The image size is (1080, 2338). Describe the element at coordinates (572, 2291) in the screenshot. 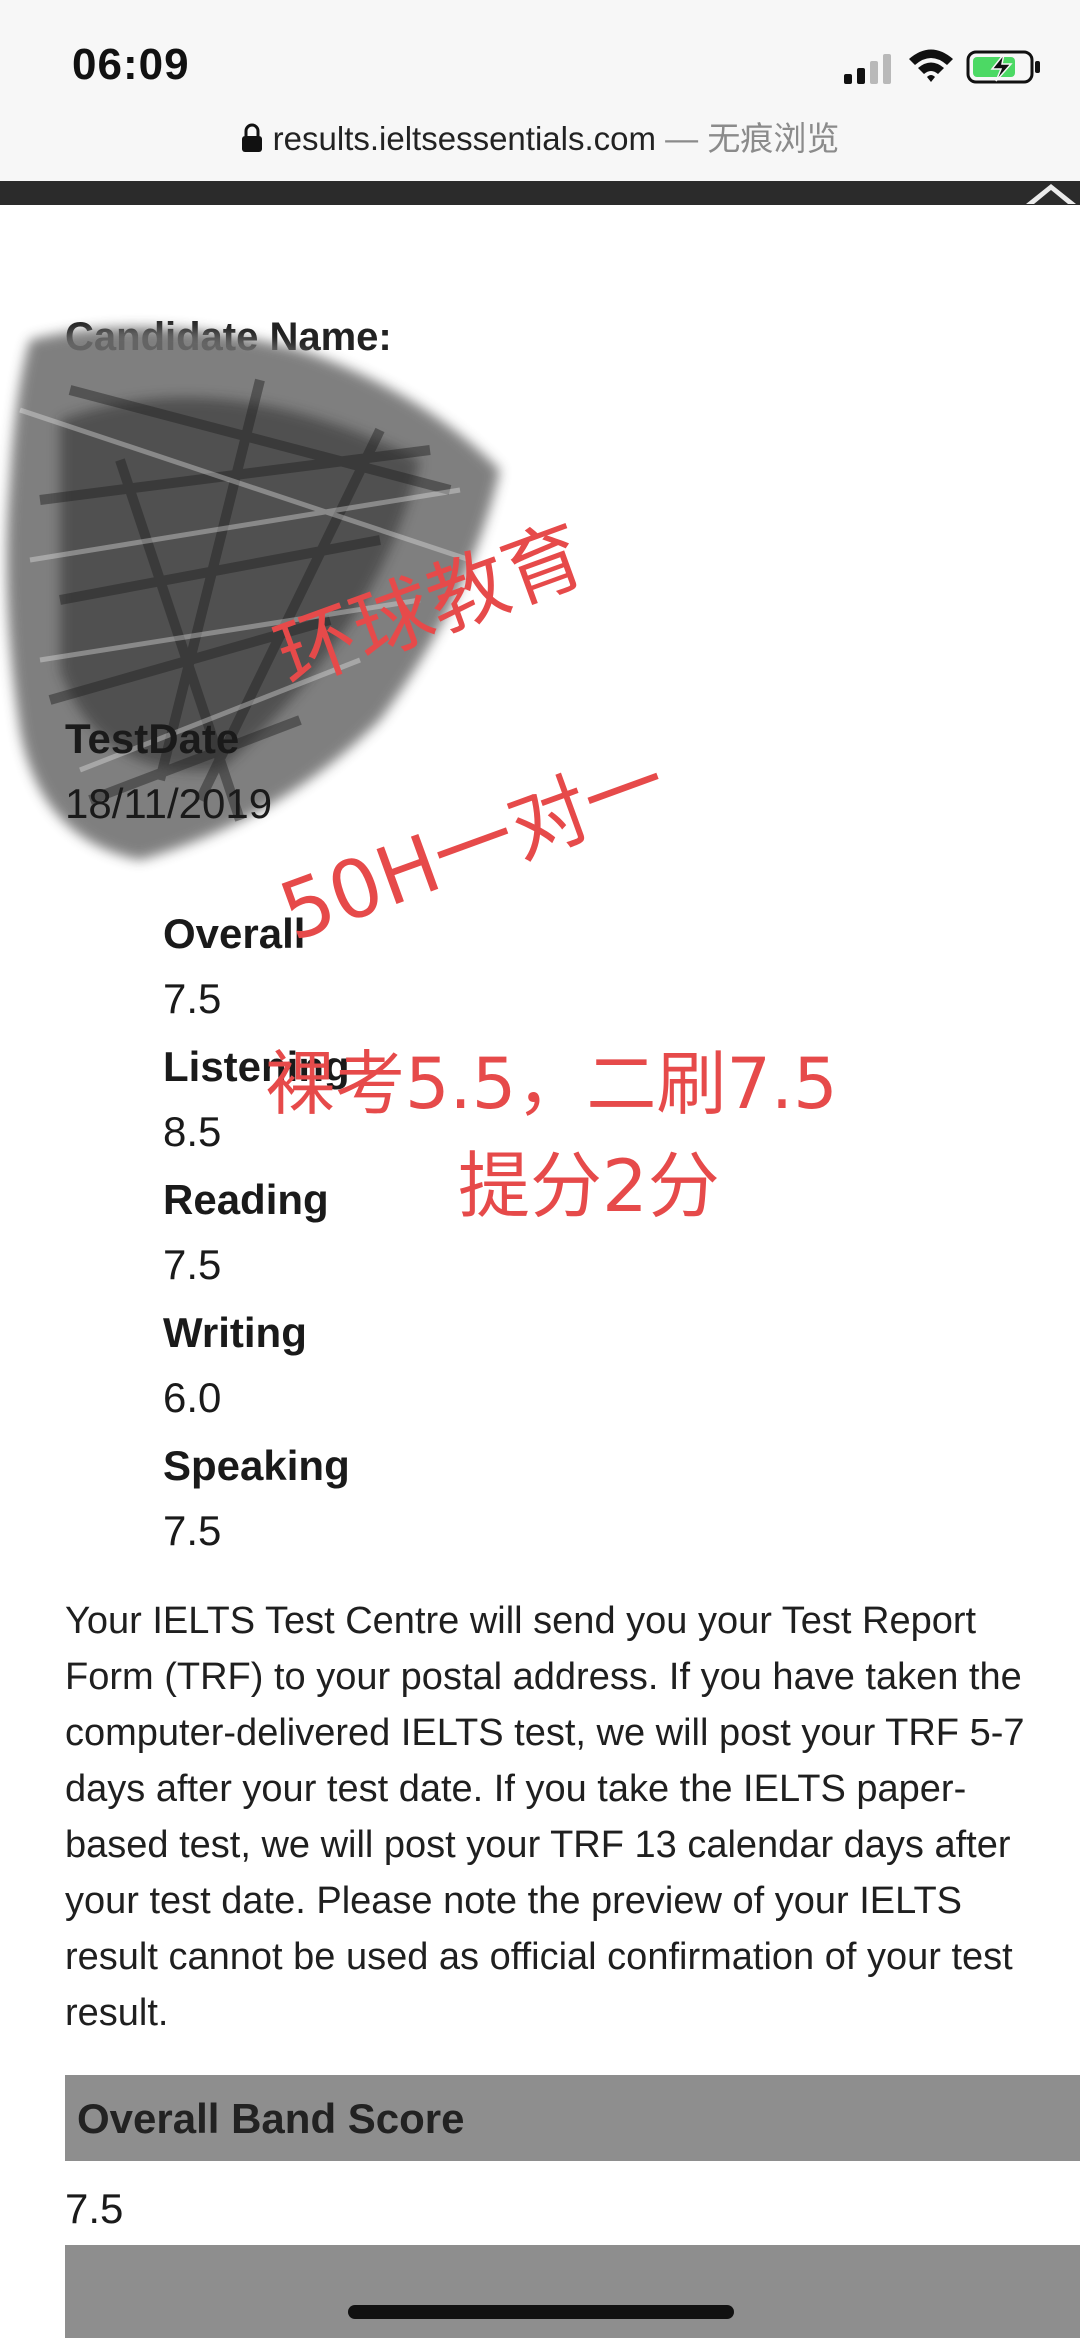

I see `next-section-header` at that location.